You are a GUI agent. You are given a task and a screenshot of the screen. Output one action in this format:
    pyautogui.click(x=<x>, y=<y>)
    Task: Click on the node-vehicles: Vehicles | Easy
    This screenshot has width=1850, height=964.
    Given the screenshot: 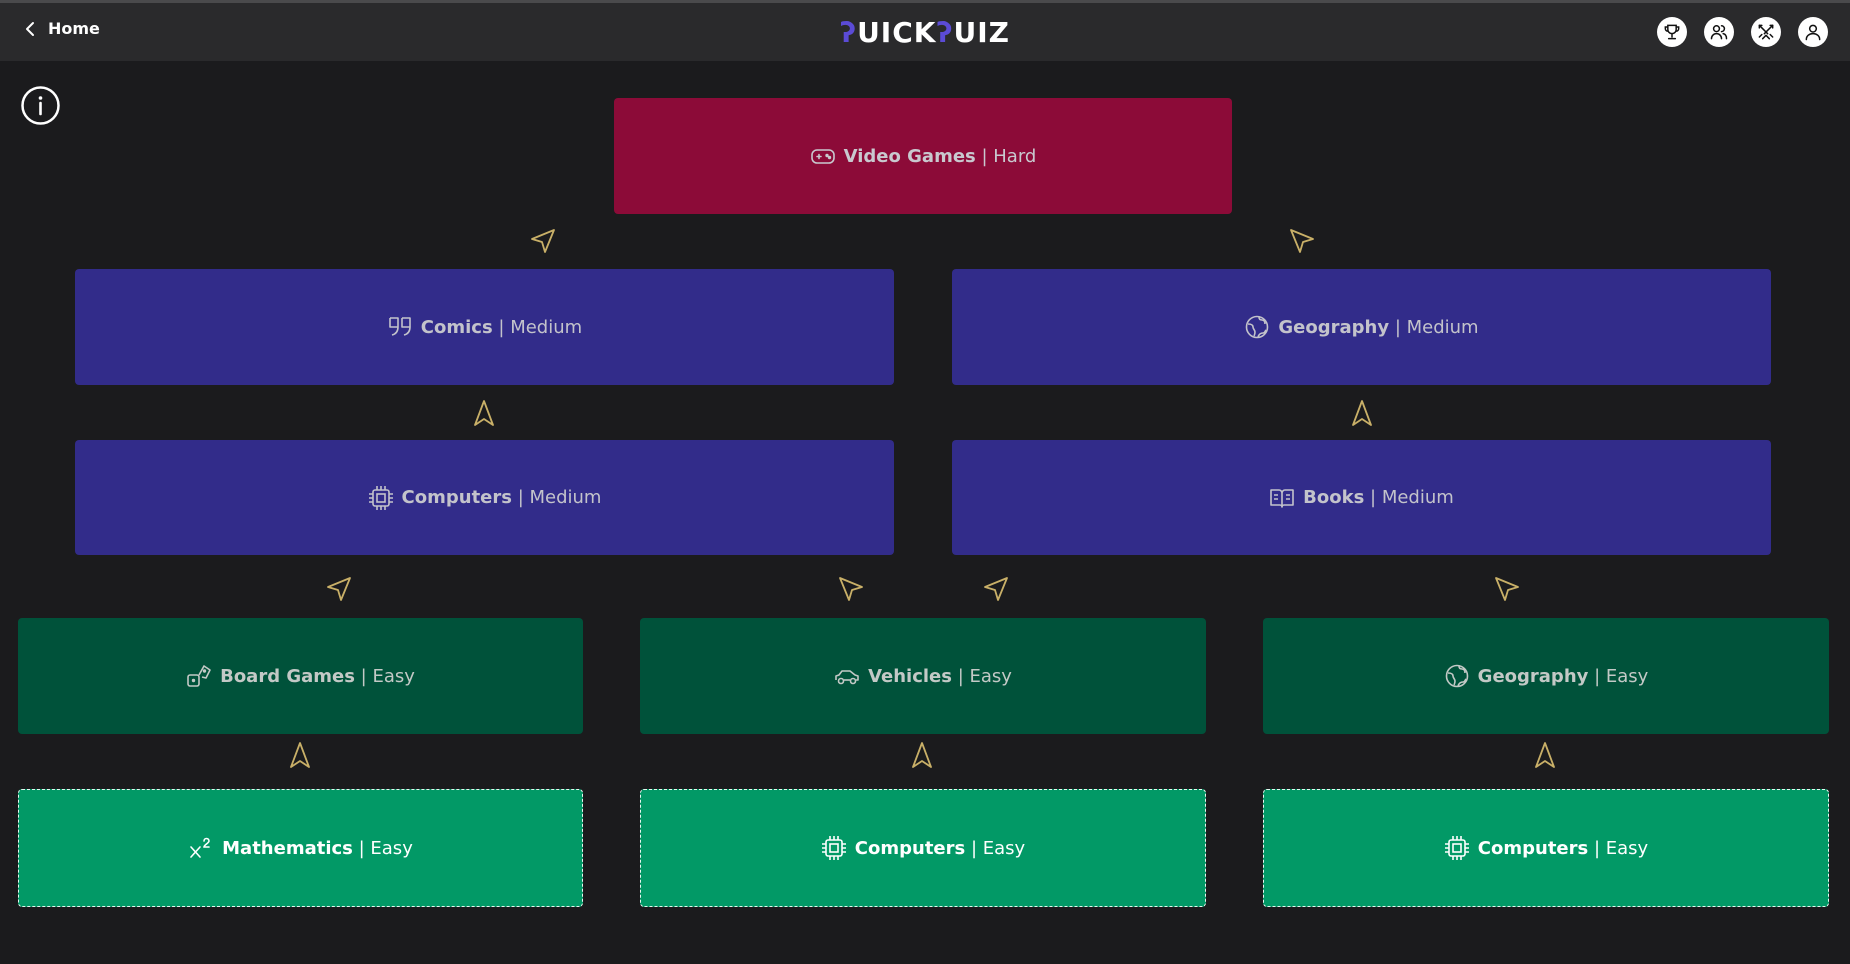 What is the action you would take?
    pyautogui.click(x=923, y=676)
    